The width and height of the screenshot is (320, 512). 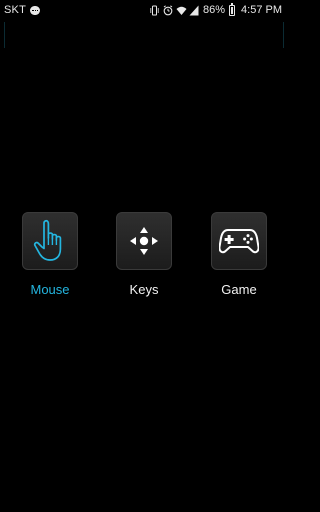 What do you see at coordinates (239, 289) in the screenshot?
I see `game-mode-label: Game` at bounding box center [239, 289].